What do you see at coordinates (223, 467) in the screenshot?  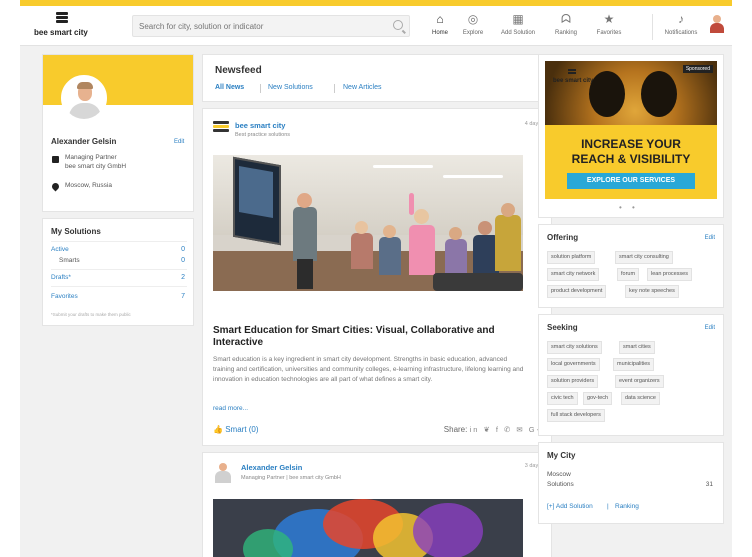 I see `avatar-head` at bounding box center [223, 467].